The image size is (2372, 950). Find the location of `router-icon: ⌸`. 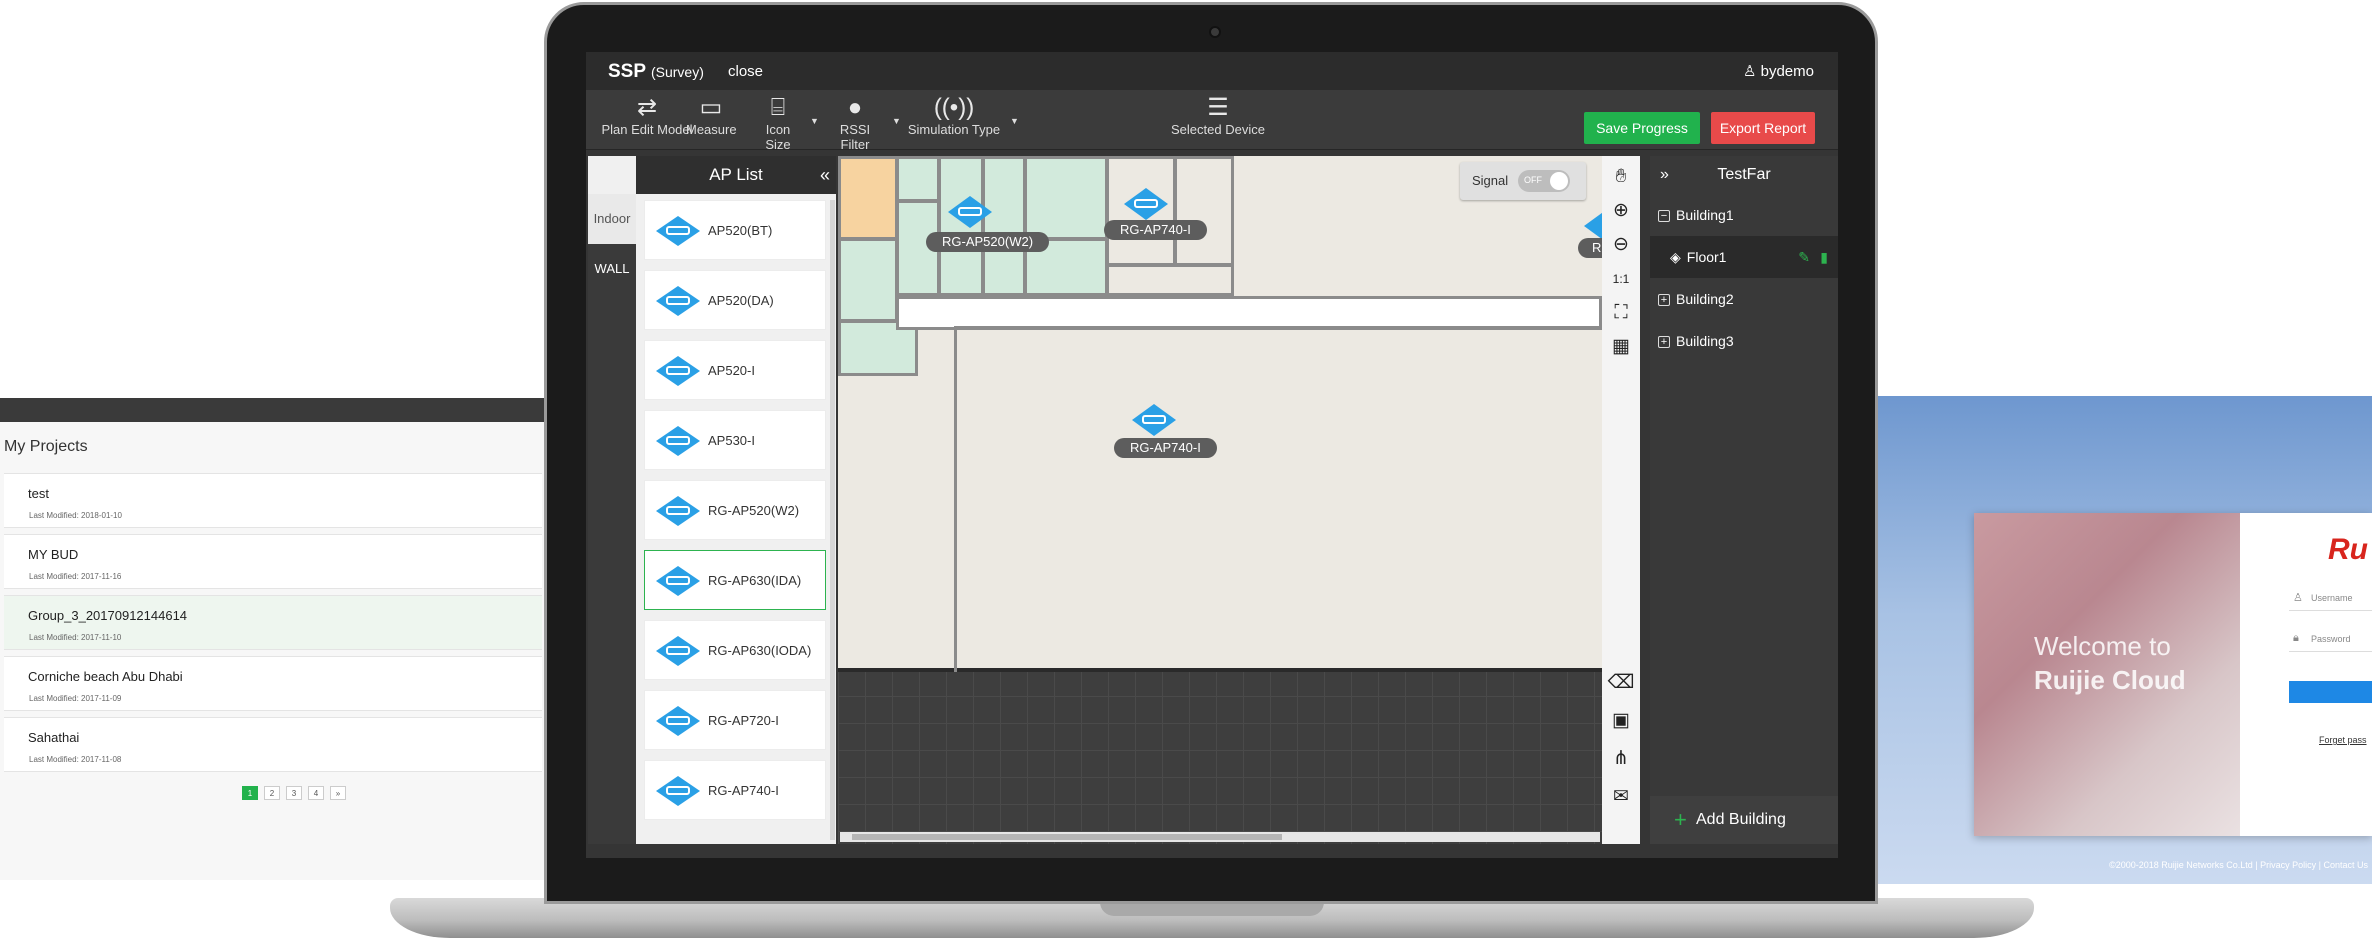

router-icon: ⌸ is located at coordinates (778, 107).